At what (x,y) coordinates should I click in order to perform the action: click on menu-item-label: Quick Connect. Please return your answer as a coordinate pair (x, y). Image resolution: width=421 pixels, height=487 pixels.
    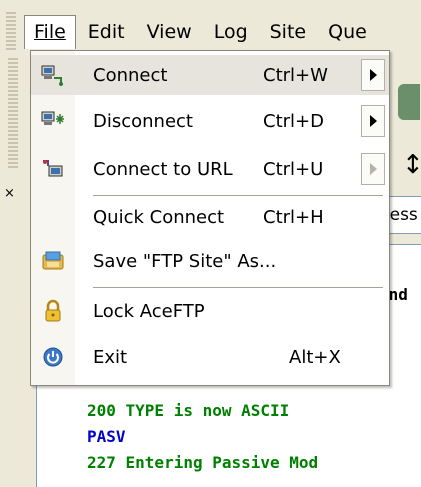
    Looking at the image, I should click on (159, 217).